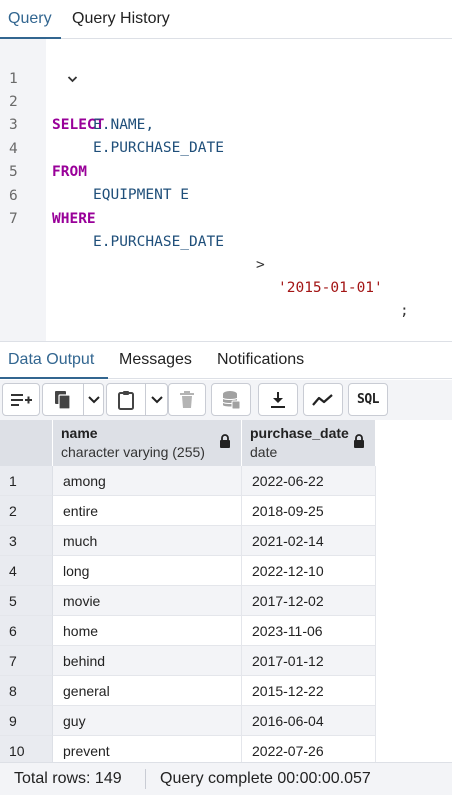  Describe the element at coordinates (147, 631) in the screenshot. I see `cell-name: home` at that location.